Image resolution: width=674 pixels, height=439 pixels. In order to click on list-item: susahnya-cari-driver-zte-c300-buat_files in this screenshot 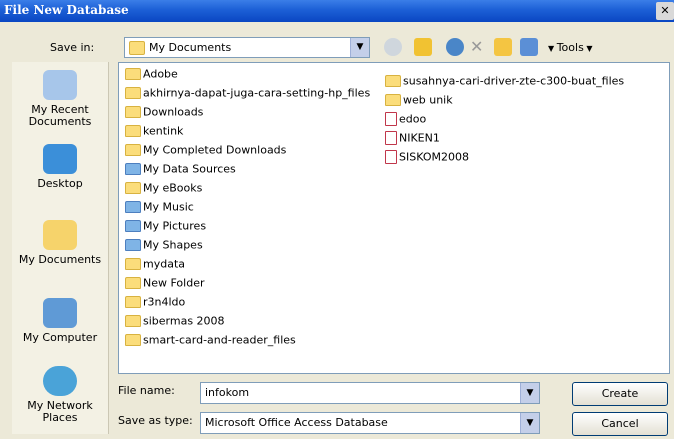, I will do `click(504, 83)`.